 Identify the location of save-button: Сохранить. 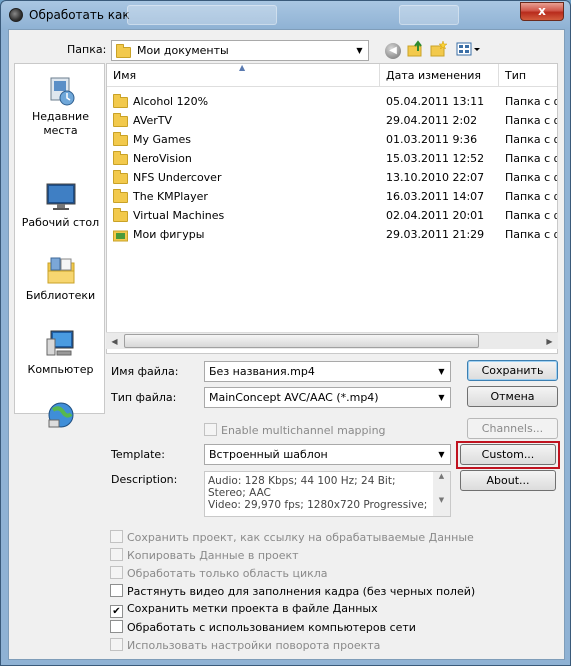
(512, 370).